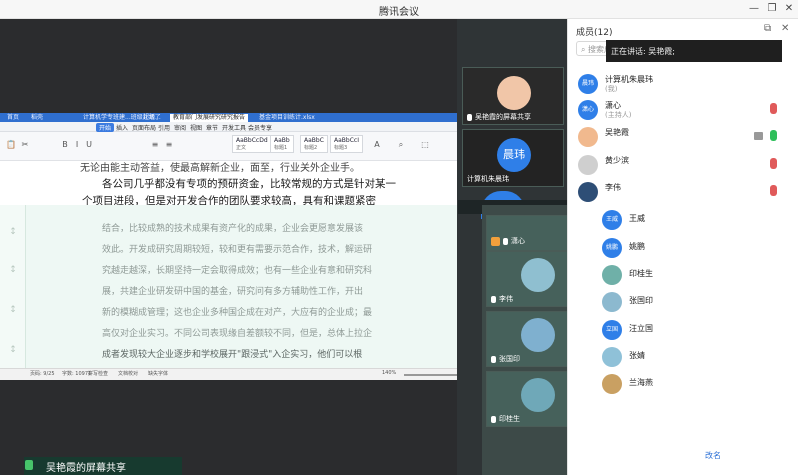 Image resolution: width=798 pixels, height=475 pixels. Describe the element at coordinates (695, 248) in the screenshot. I see `member-row: 姚鹏 姚鹏` at that location.